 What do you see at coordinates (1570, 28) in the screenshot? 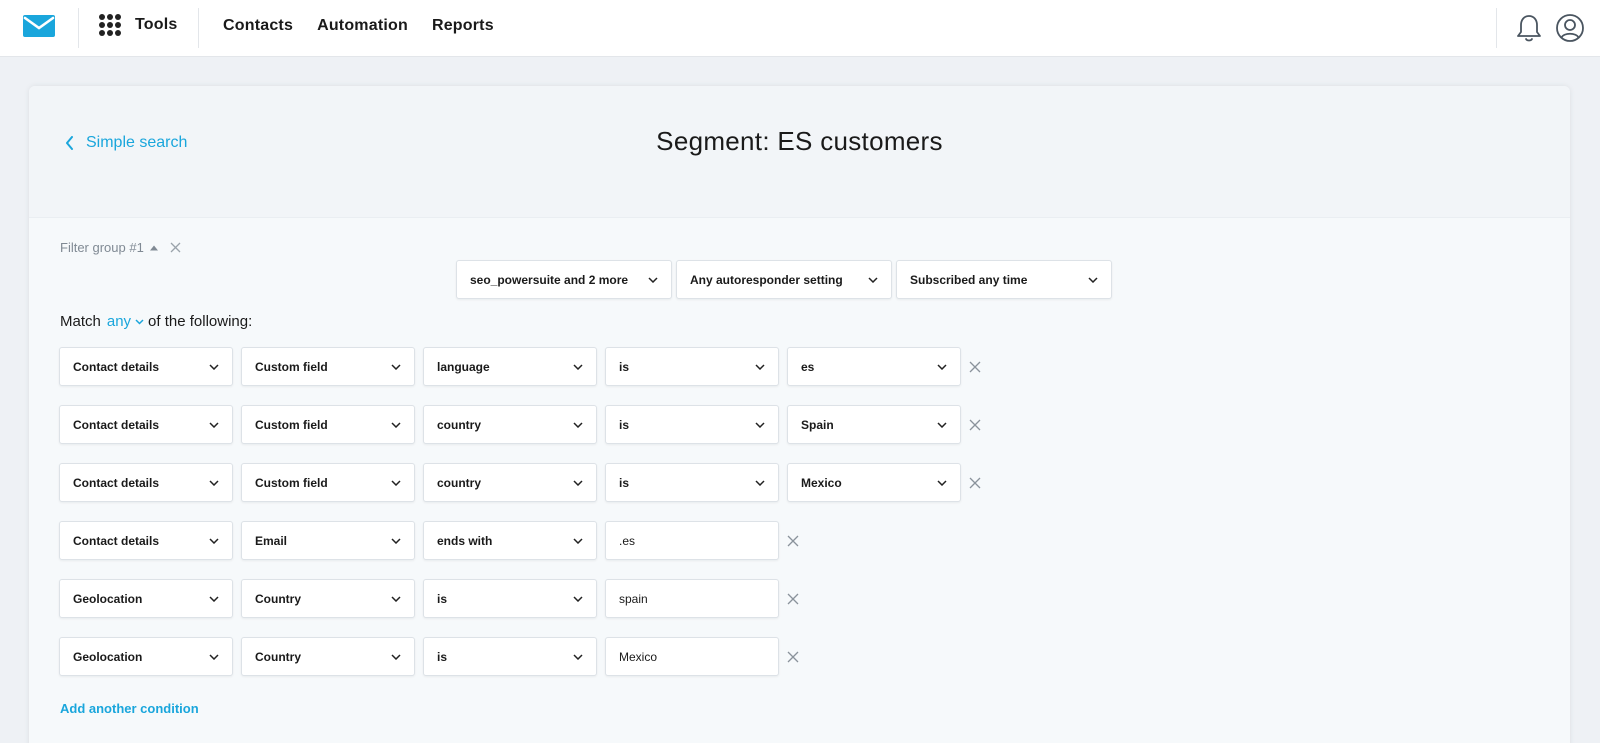
I see `user-avatar-icon` at bounding box center [1570, 28].